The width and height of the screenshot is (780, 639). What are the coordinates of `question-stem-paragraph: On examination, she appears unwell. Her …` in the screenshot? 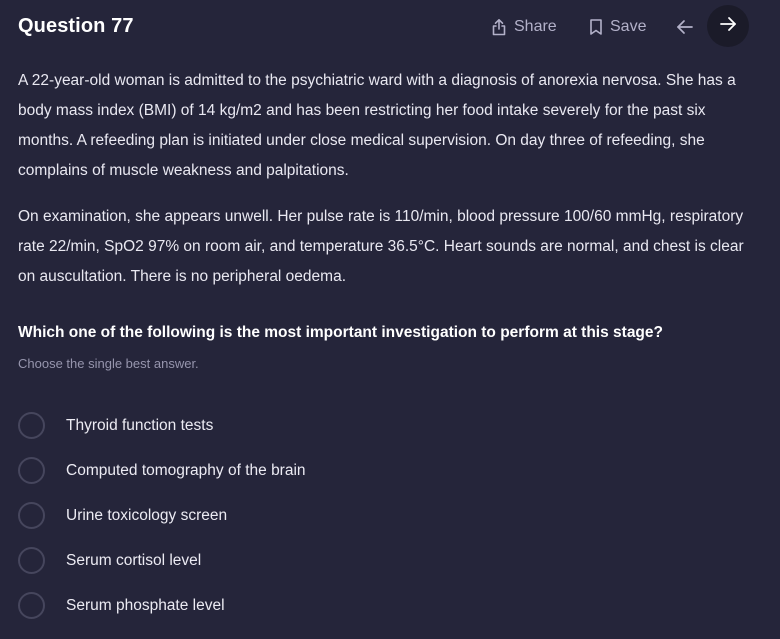 It's located at (381, 246).